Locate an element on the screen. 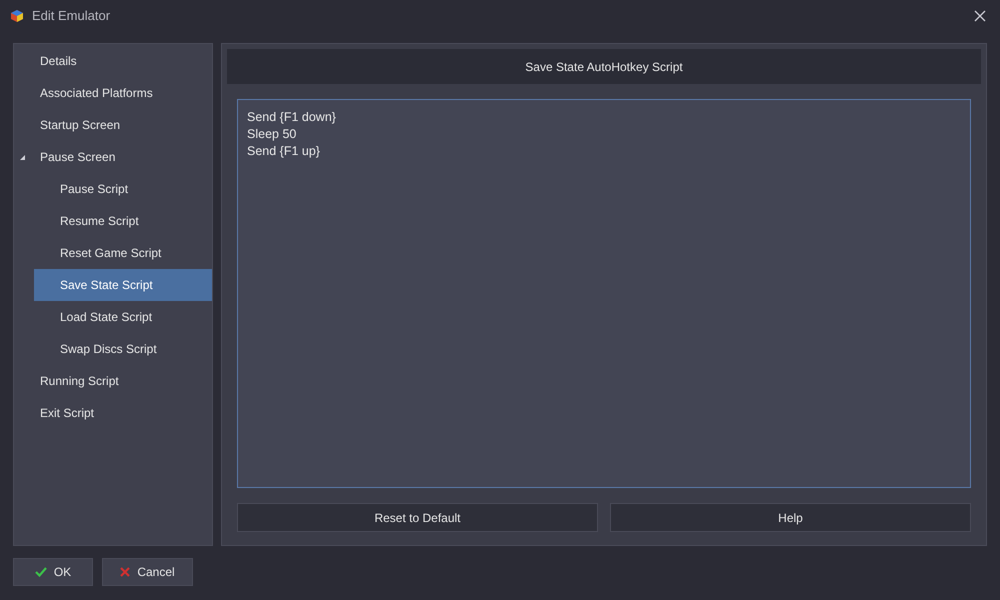 The image size is (1000, 600). tree-item: Startup Screen is located at coordinates (113, 125).